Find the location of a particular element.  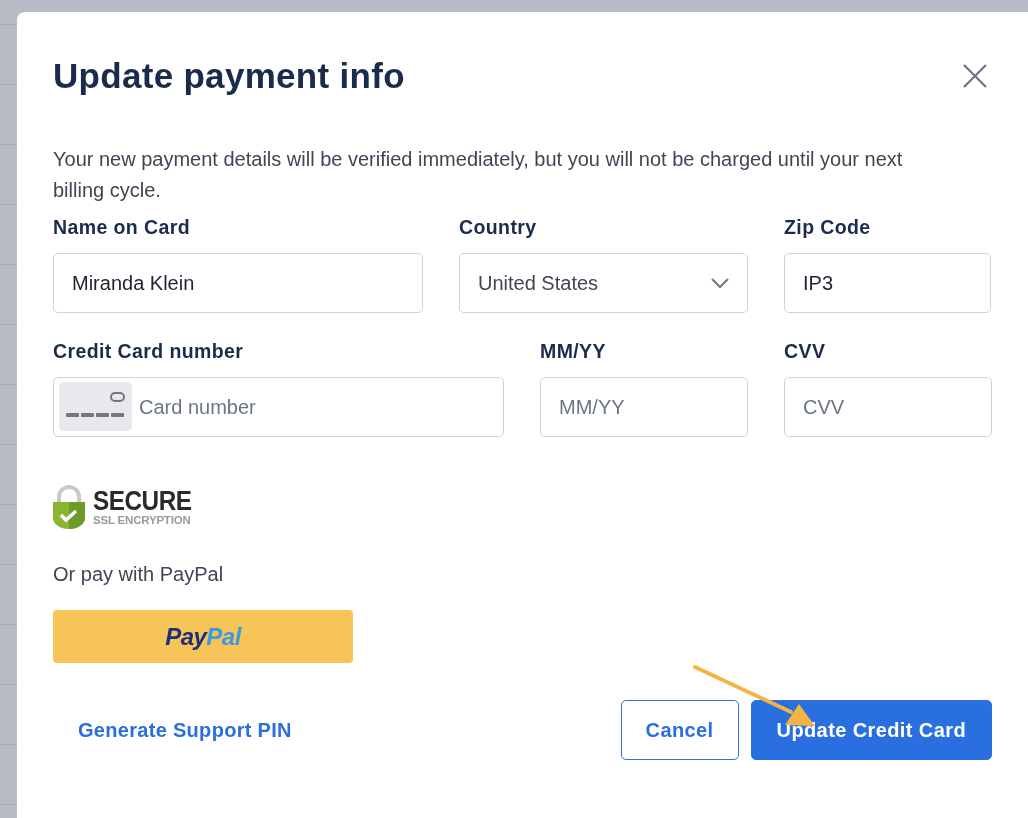

field-label: CVV is located at coordinates (805, 351).